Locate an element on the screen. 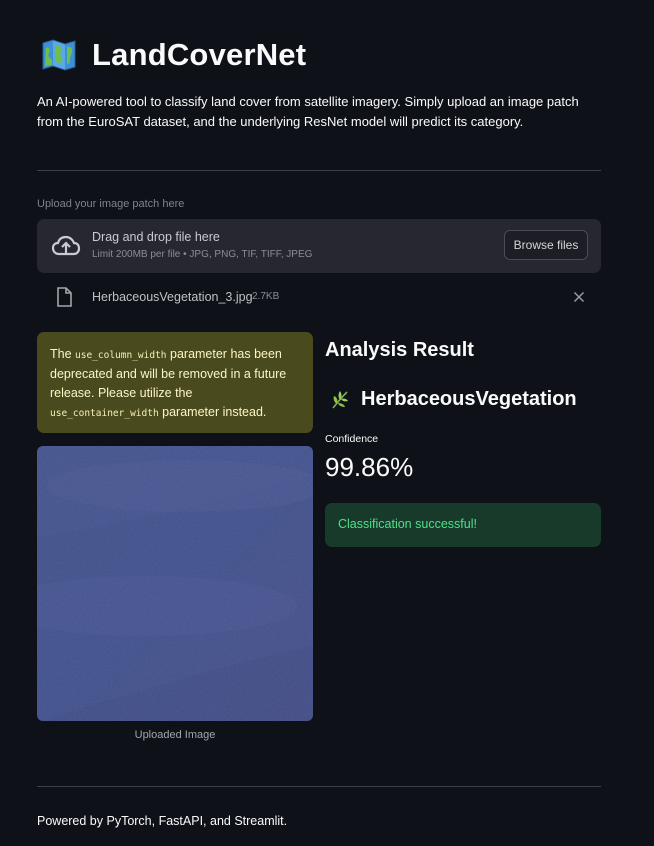  divider-top is located at coordinates (319, 170).